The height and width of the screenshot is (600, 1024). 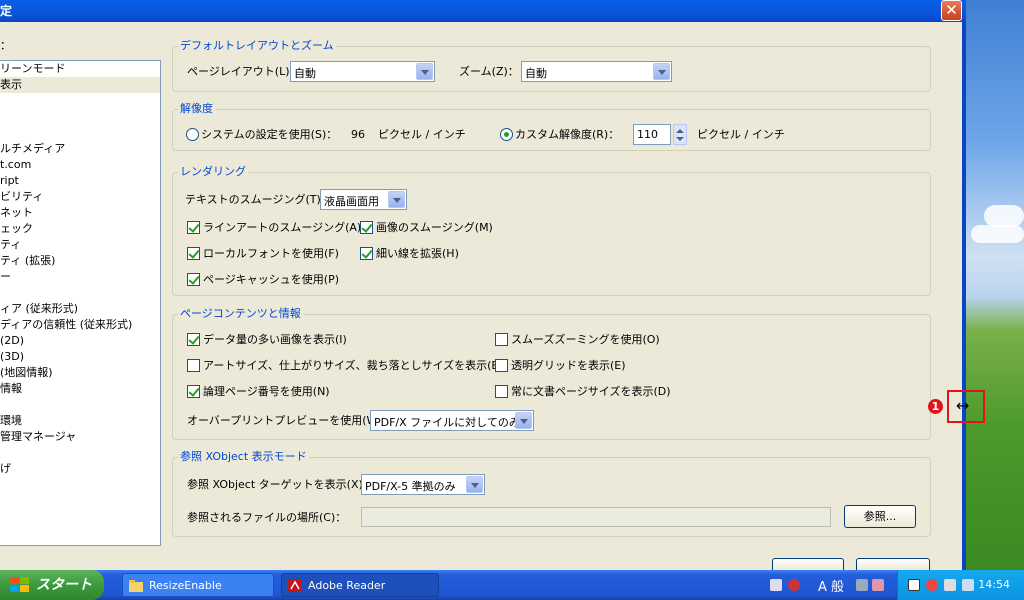 I want to click on custom-resolution-radio, so click(x=506, y=134).